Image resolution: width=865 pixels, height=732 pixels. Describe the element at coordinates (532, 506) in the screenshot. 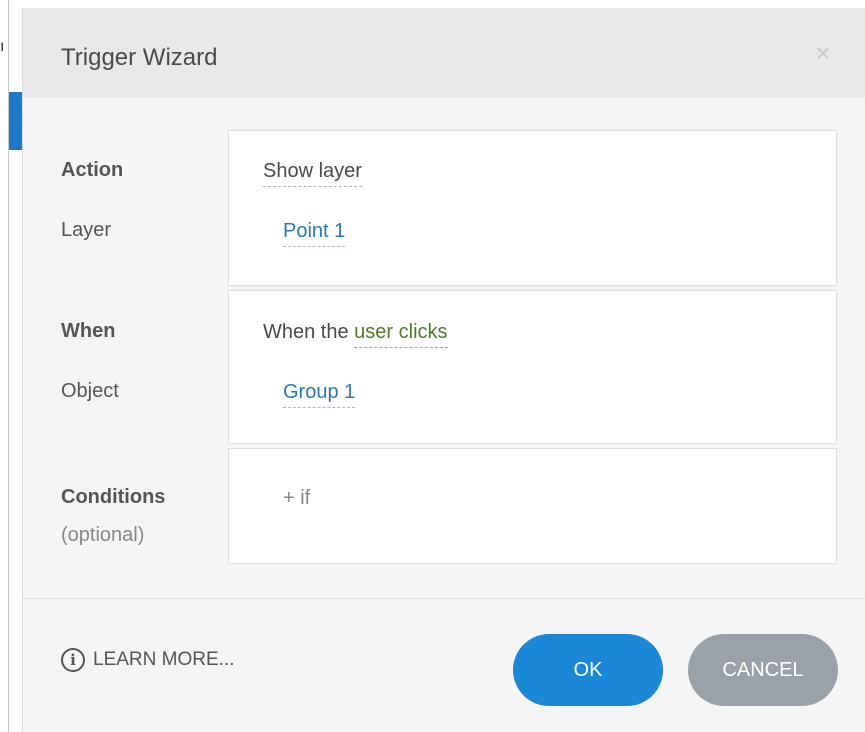

I see `conditions-panel: + if` at that location.